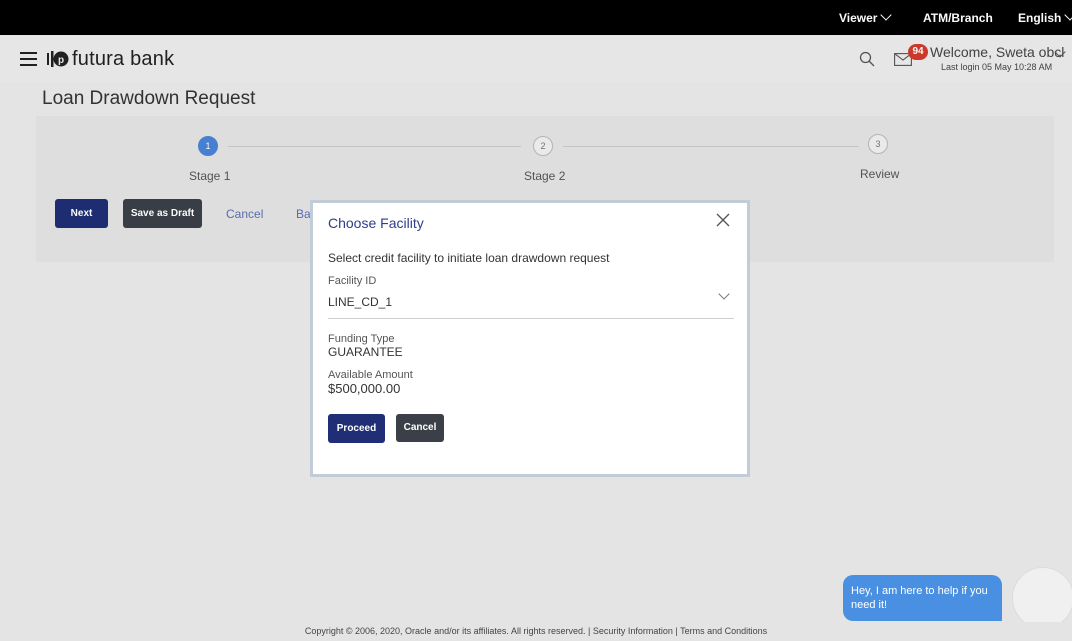 The width and height of the screenshot is (1072, 641). I want to click on security-information-link: Security Information, so click(633, 631).